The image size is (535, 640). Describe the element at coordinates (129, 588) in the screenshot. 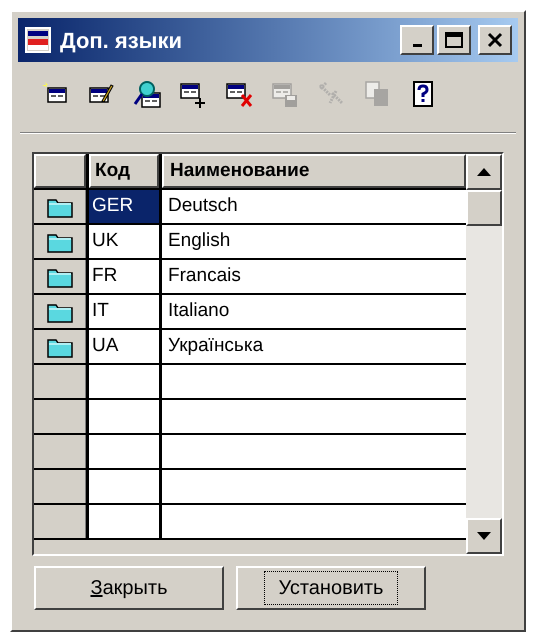

I see `close-button: Закрыть` at that location.